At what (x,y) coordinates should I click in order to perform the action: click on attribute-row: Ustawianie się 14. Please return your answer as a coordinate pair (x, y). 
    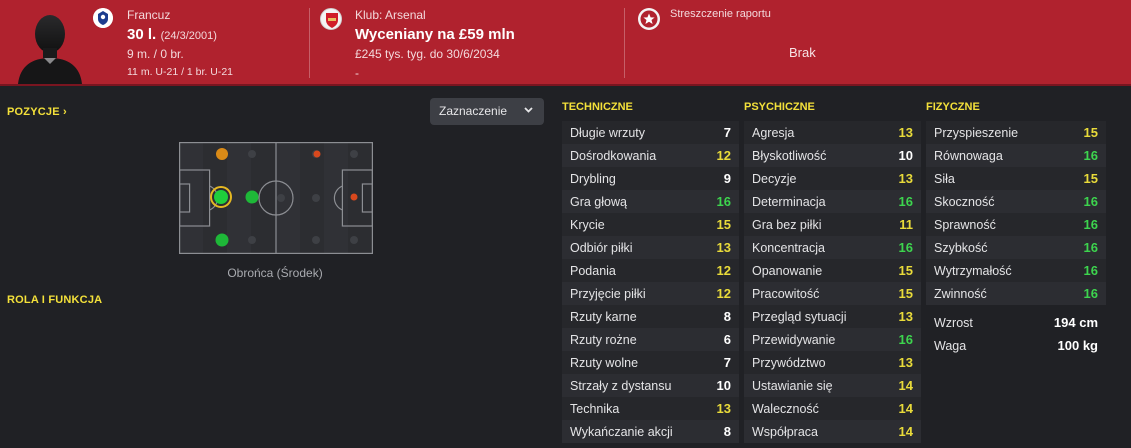
    Looking at the image, I should click on (832, 385).